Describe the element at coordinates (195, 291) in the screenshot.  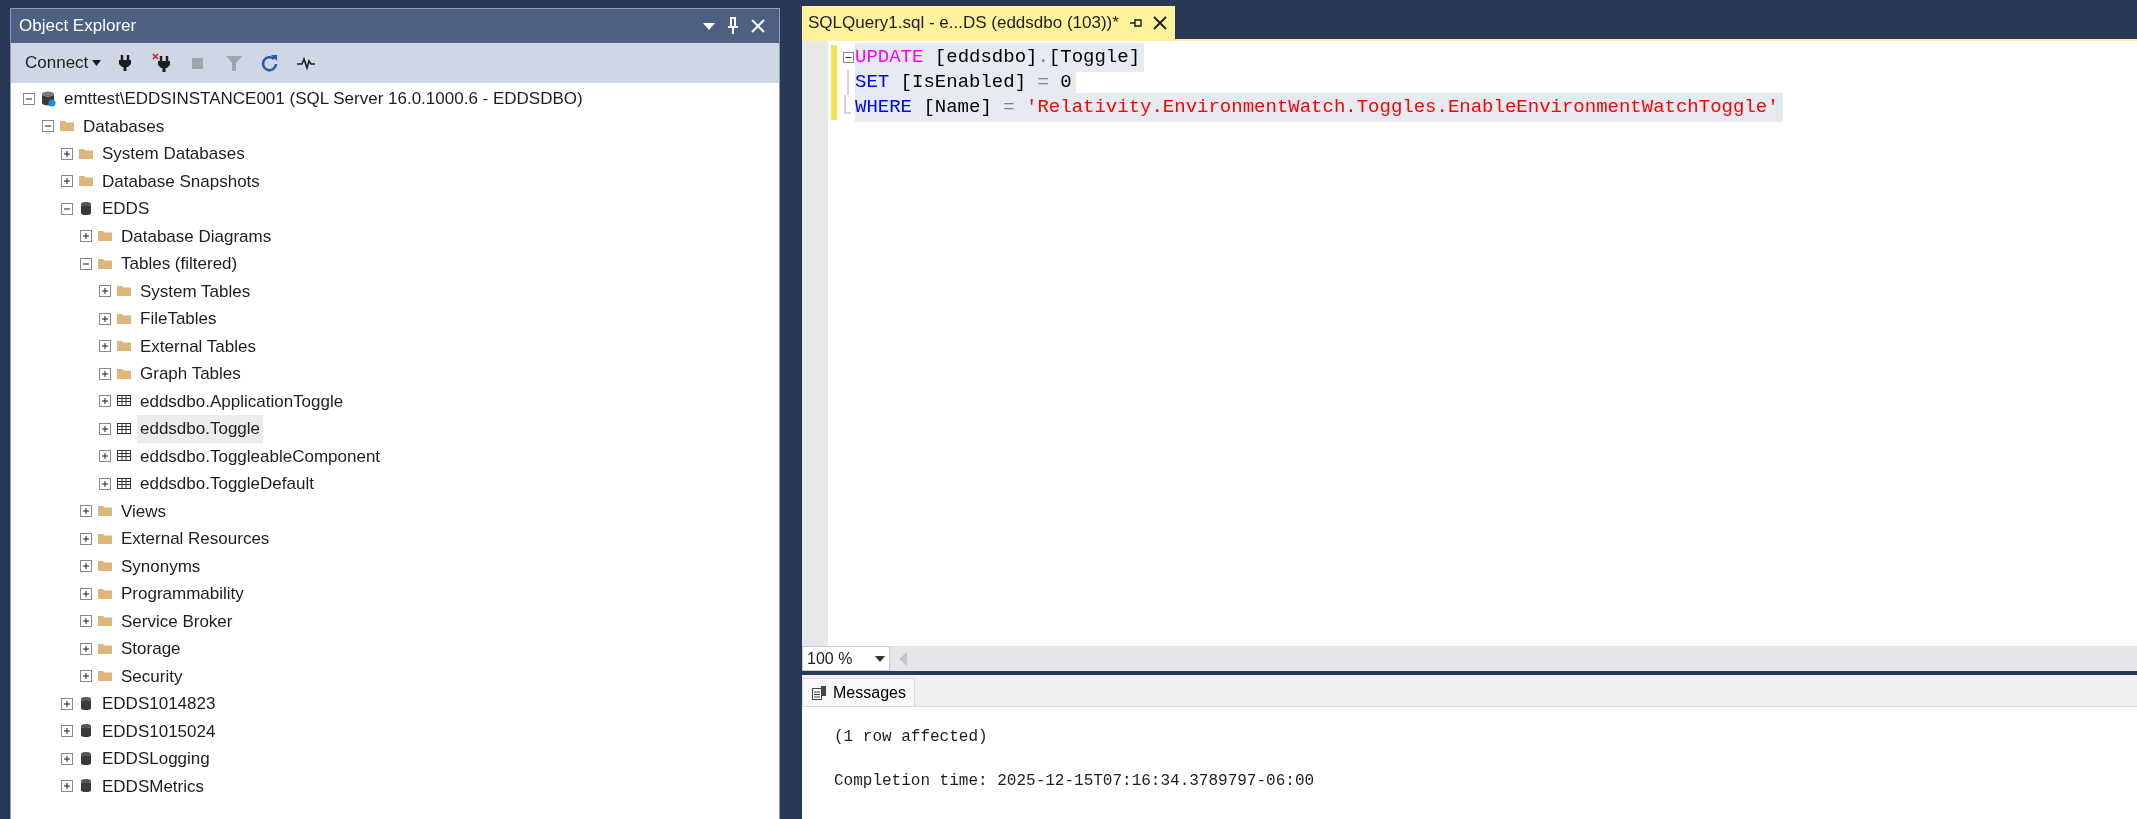
I see `tree-item: System Tables` at that location.